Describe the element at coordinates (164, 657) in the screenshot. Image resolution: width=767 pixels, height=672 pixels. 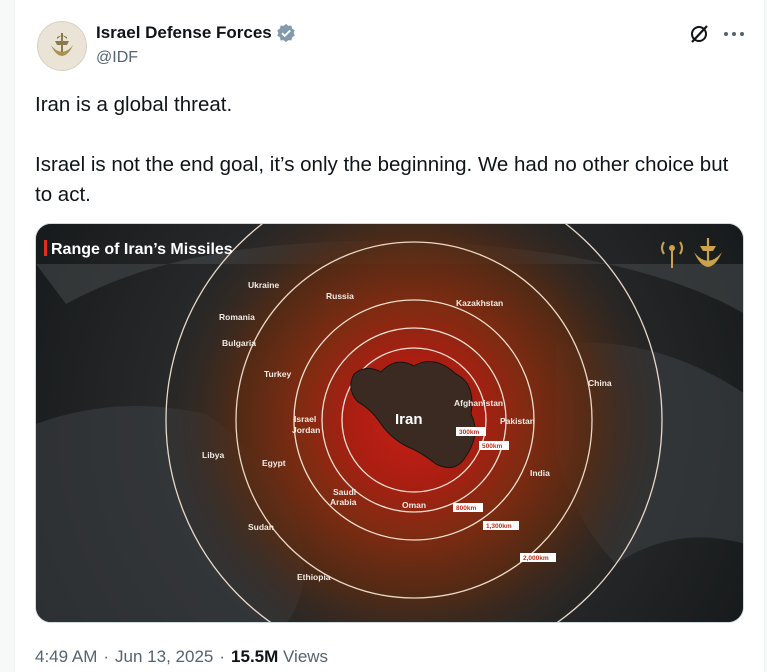
I see `tweet-date: Jun 13, 2025` at that location.